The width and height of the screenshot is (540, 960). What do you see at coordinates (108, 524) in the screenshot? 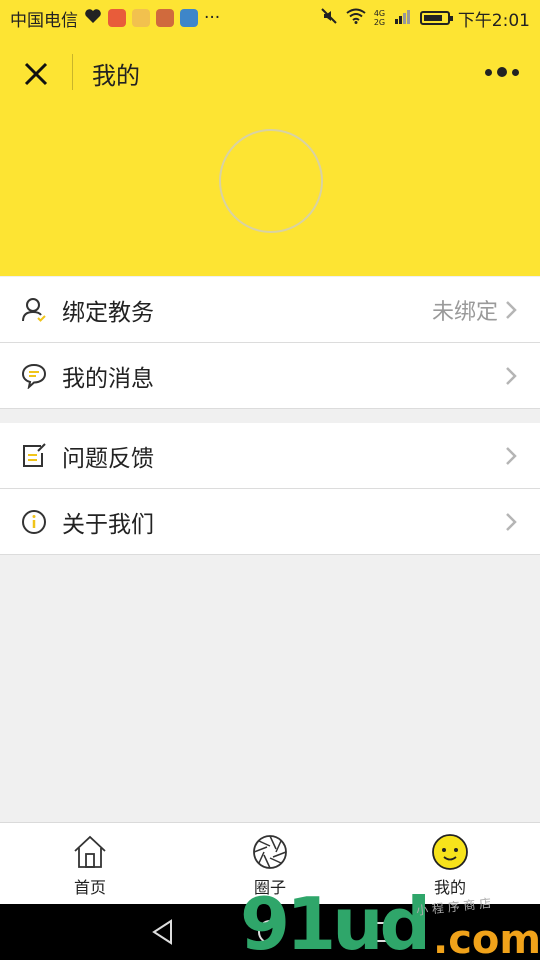
I see `menu-item-label: 关于我们` at bounding box center [108, 524].